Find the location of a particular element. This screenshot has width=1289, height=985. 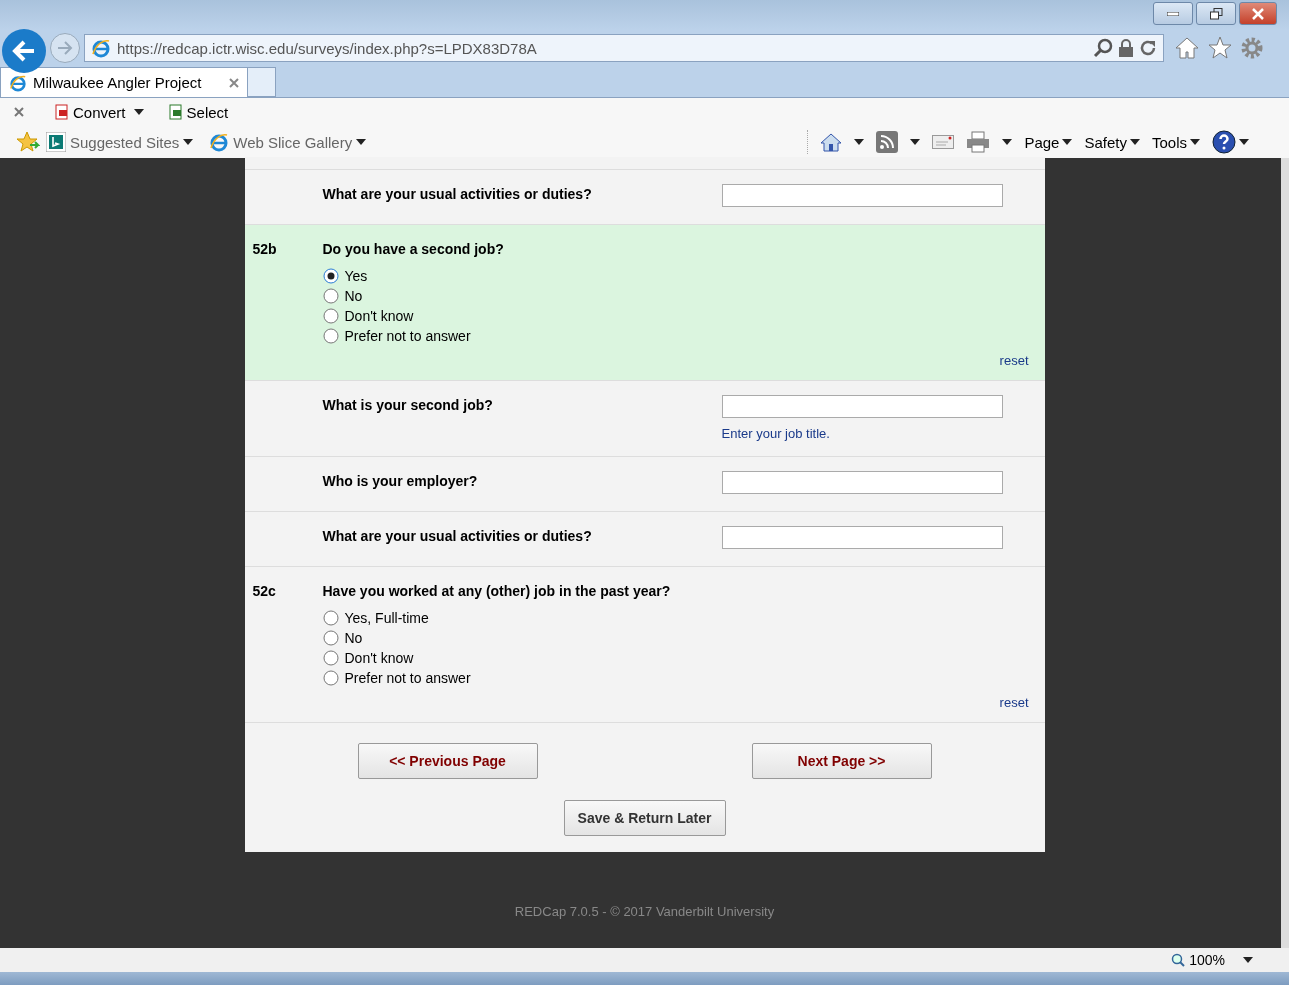

address-bar: https://redcap.ictr.wisc.edu/surveys/index.php?s=LPDX83D78A is located at coordinates (624, 48).